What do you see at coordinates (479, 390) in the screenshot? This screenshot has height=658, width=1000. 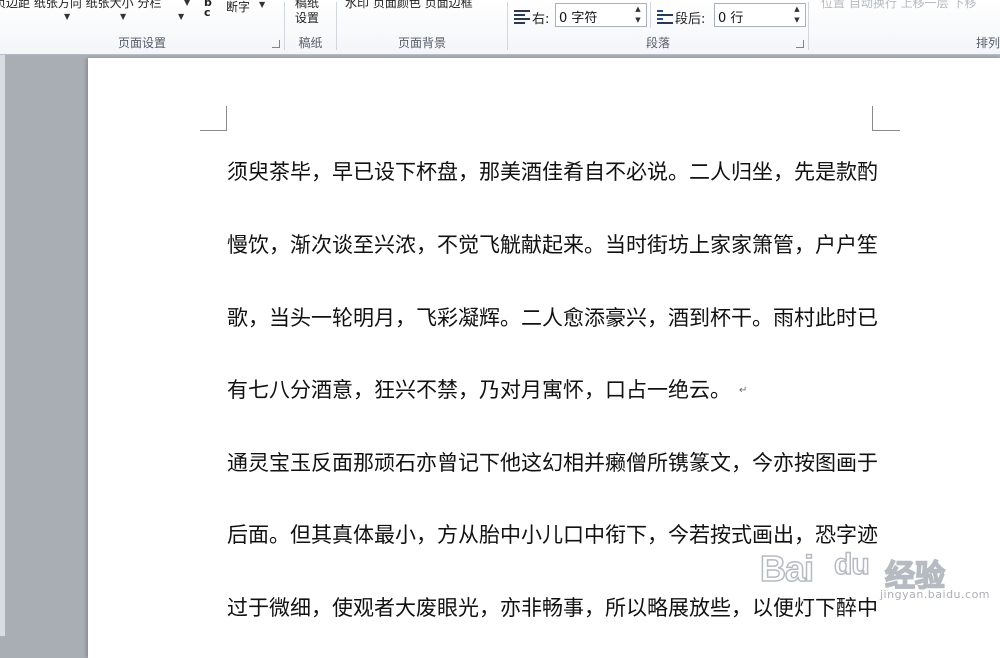 I see `text-line-content: 有七八分酒意，狂兴不禁，乃对月寓怀，口占一绝云。` at bounding box center [479, 390].